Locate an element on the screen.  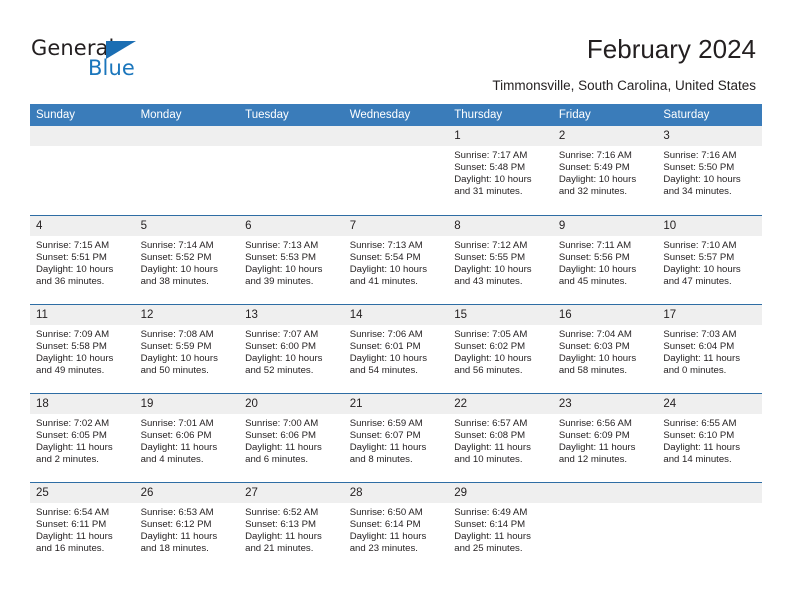
day-number: 2 is located at coordinates (605, 136).